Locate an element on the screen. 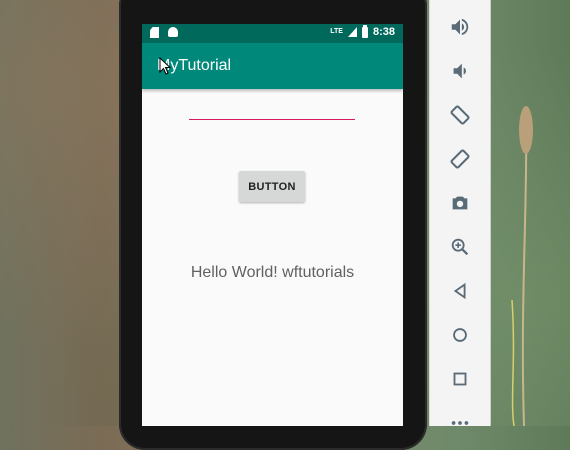 The width and height of the screenshot is (570, 450). volume-up-icon is located at coordinates (460, 27).